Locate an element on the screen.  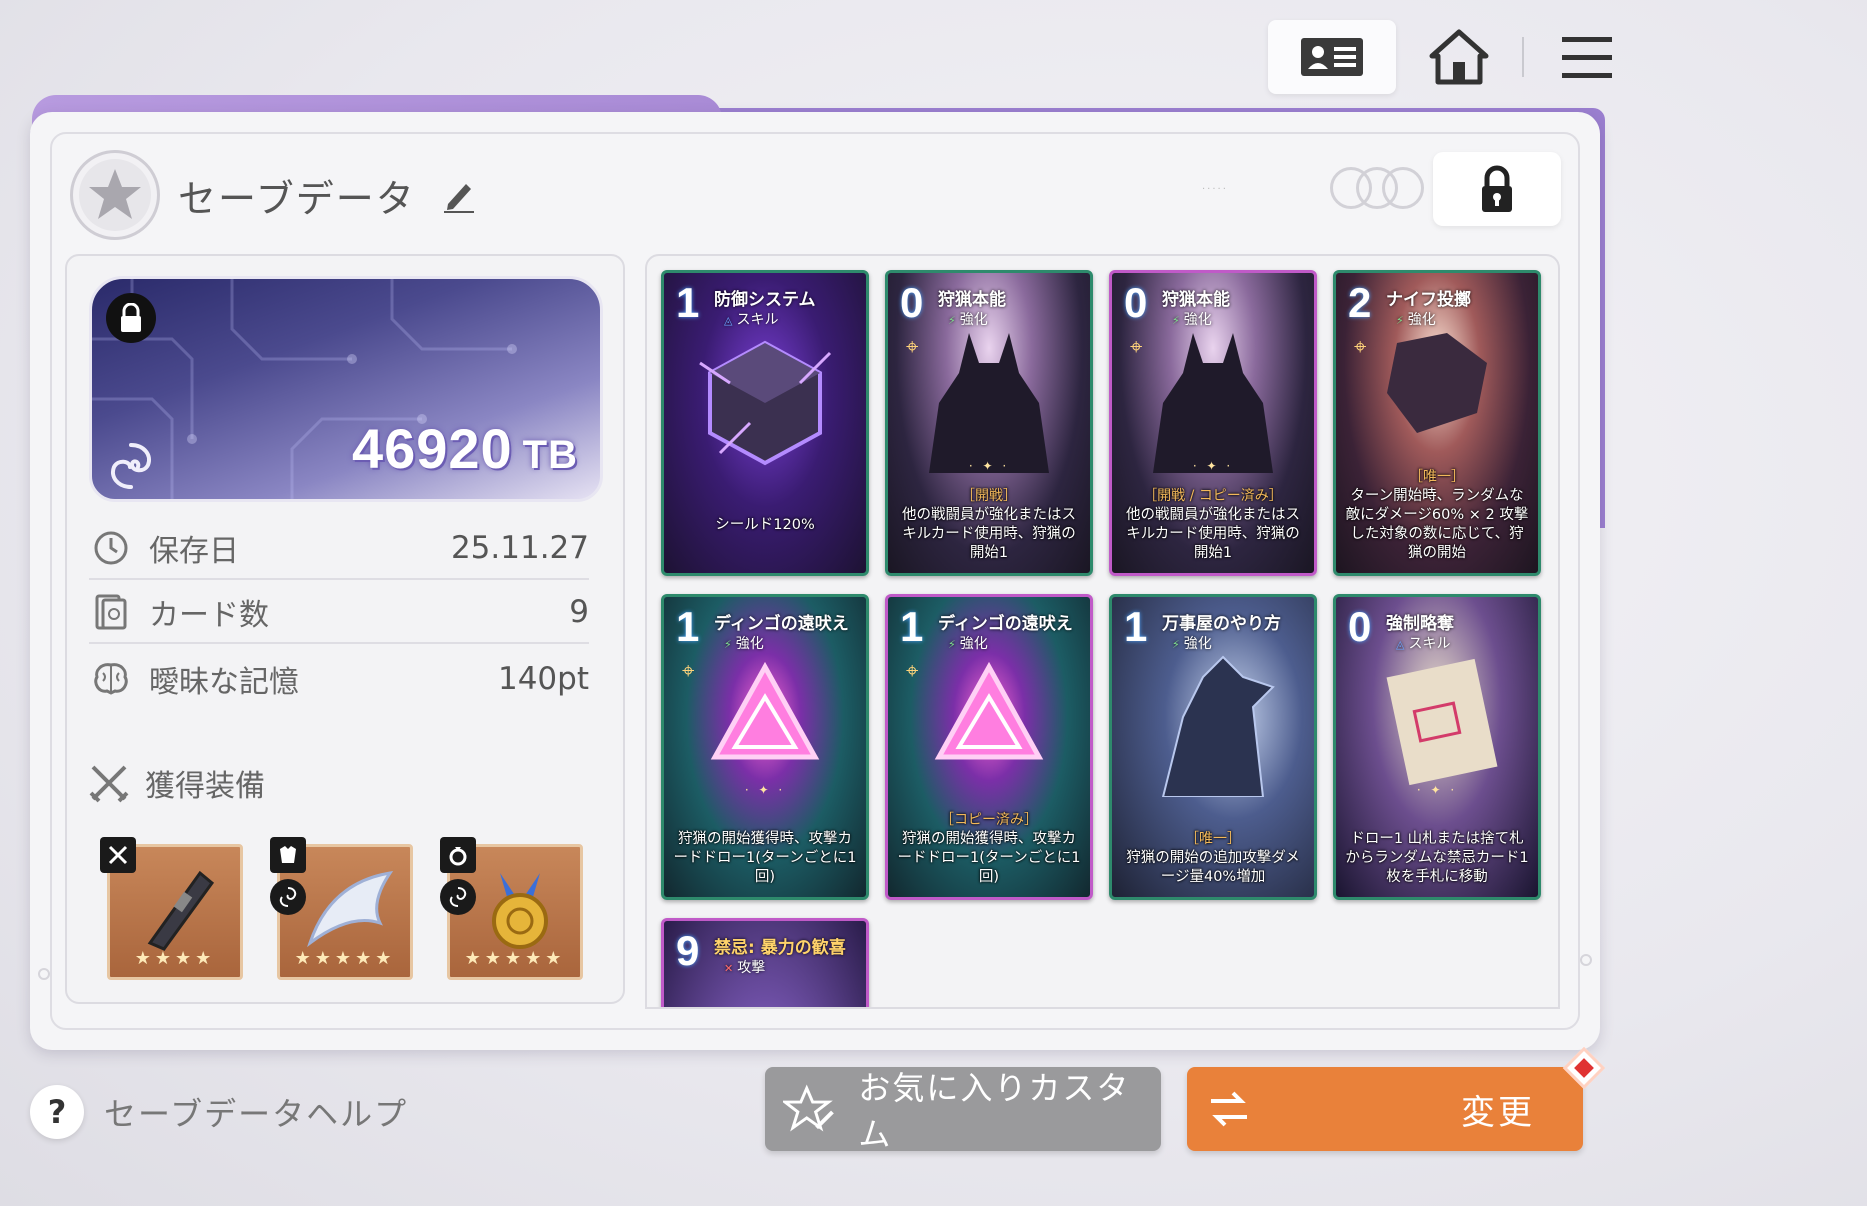
equipment-item-medal: ★★★★★ is located at coordinates (511, 908).